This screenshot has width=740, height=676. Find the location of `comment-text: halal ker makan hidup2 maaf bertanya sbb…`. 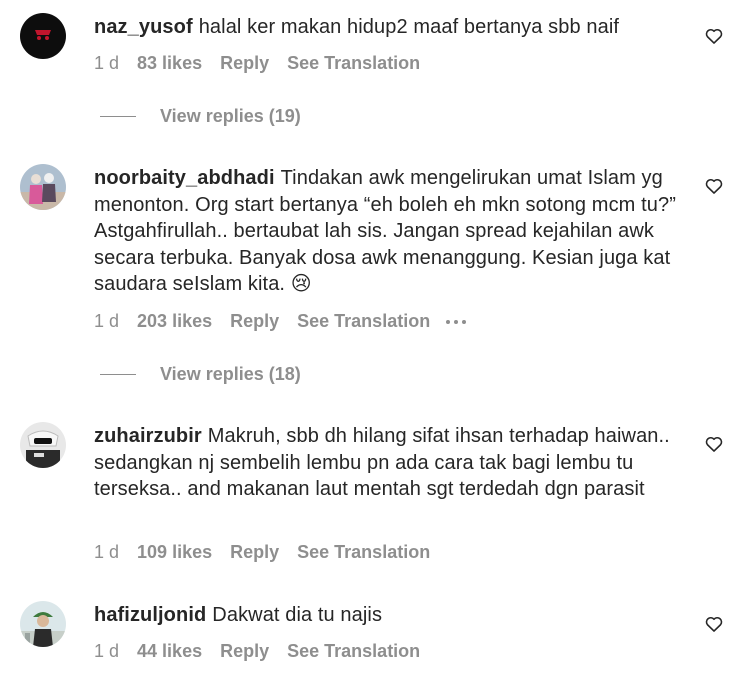

comment-text: halal ker makan hidup2 maaf bertanya sbb… is located at coordinates (409, 27).